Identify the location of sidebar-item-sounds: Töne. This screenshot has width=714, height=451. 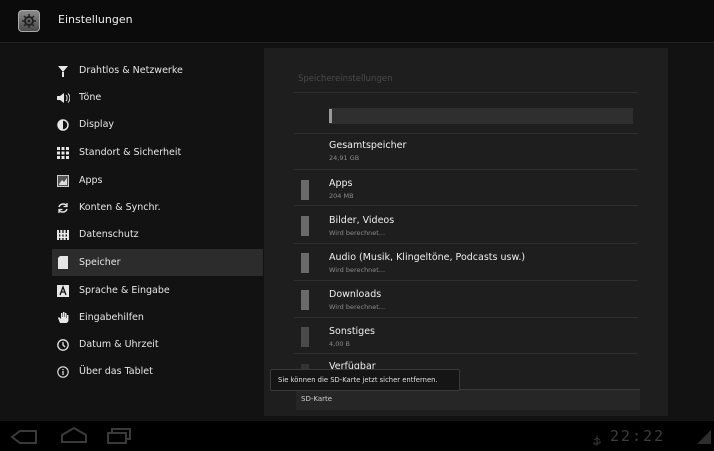
(159, 97).